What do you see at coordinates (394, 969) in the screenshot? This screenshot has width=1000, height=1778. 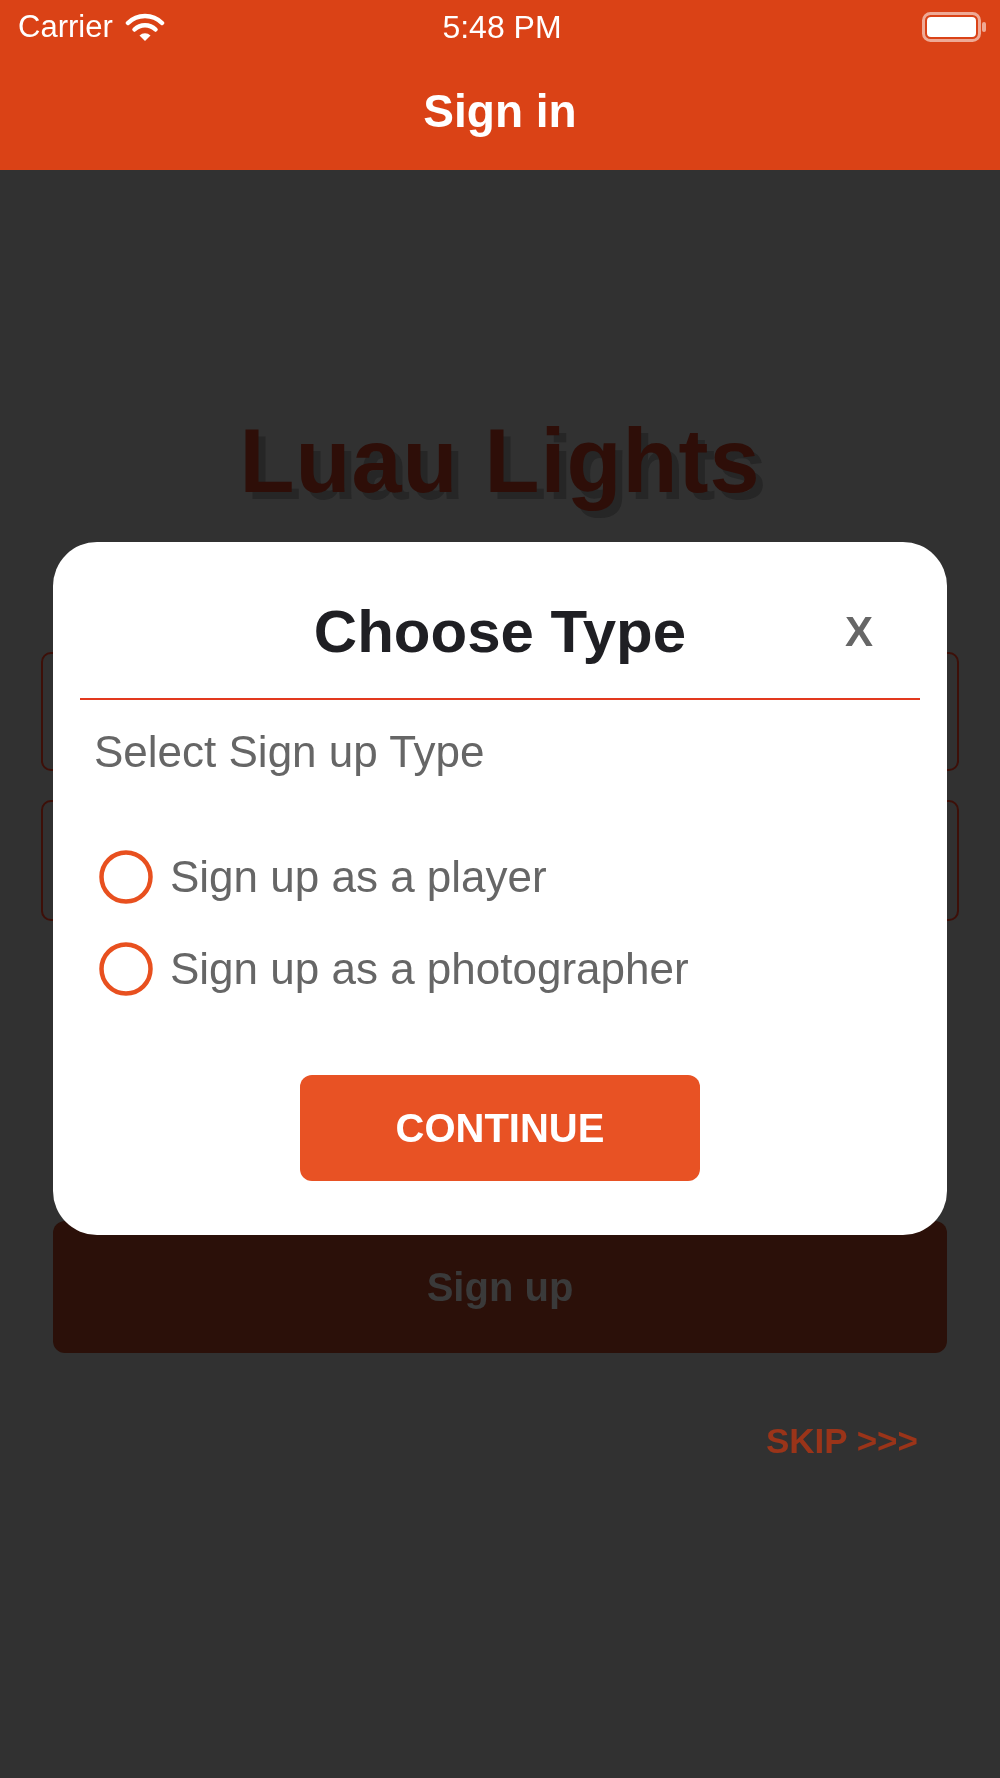 I see `radio-option: Sign up as a photographer` at bounding box center [394, 969].